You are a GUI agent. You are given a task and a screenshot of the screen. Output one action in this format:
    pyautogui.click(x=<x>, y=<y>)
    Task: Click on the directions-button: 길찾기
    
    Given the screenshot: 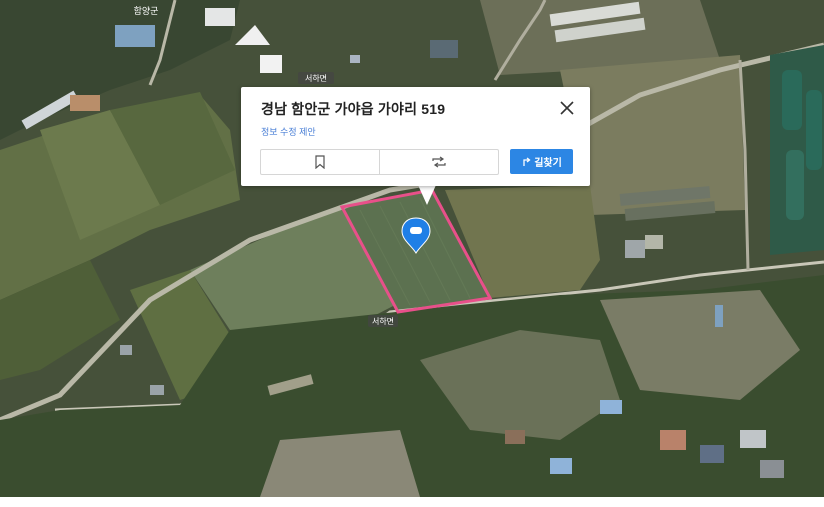 What is the action you would take?
    pyautogui.click(x=541, y=161)
    